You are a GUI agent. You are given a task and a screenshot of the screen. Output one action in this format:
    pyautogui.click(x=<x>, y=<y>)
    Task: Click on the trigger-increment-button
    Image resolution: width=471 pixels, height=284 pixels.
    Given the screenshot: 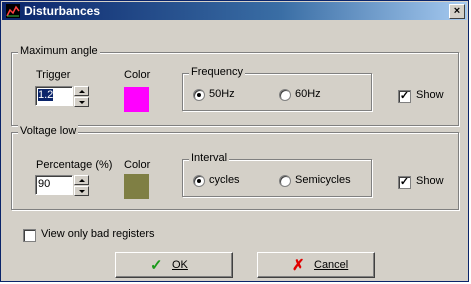 What is the action you would take?
    pyautogui.click(x=81, y=91)
    